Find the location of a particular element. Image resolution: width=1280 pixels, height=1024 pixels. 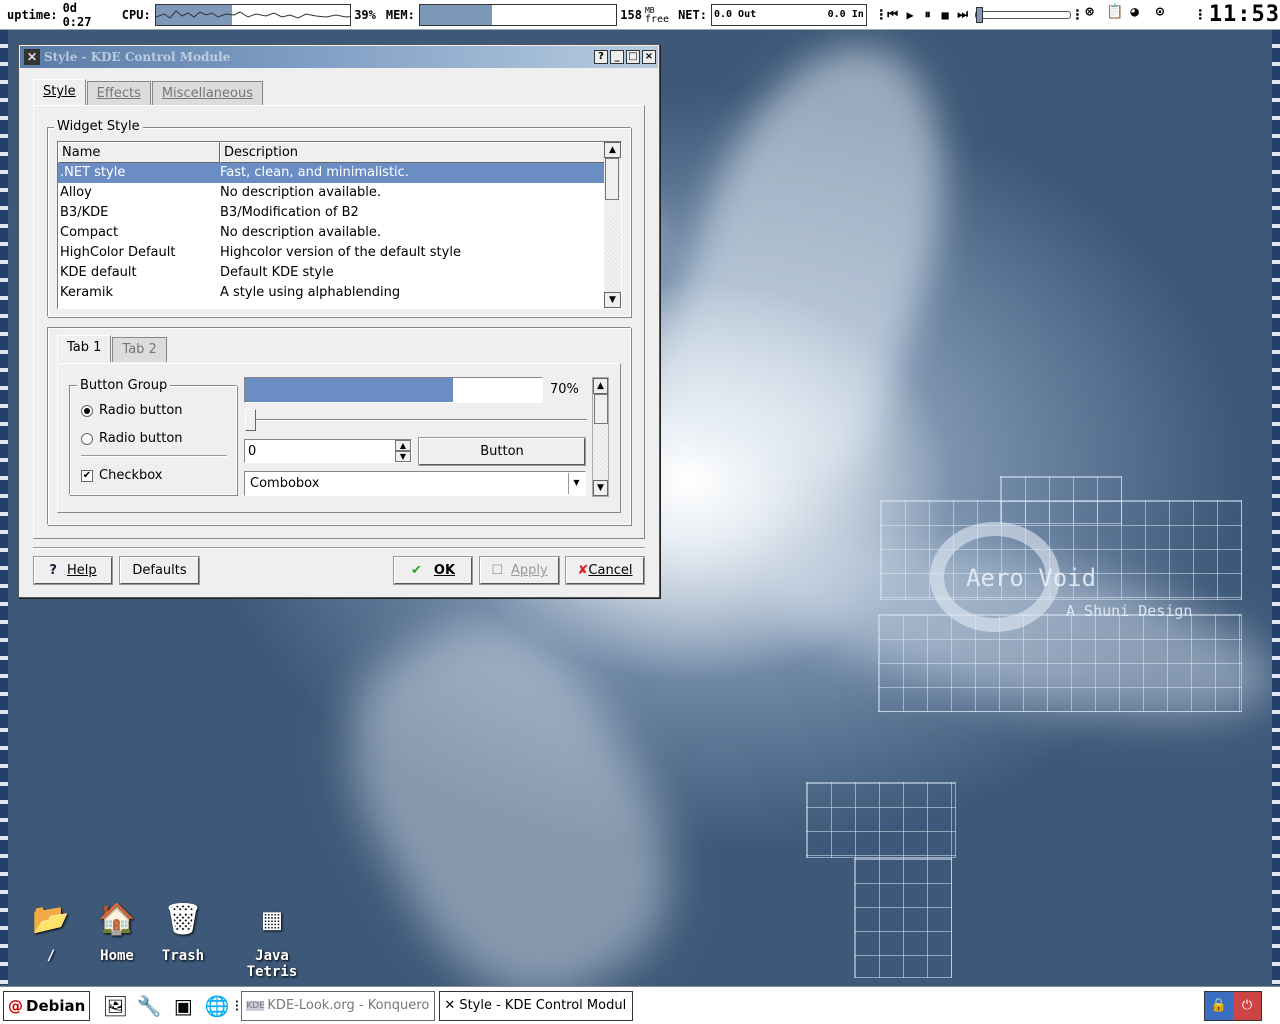

ok-button: ✔ OK is located at coordinates (433, 570).